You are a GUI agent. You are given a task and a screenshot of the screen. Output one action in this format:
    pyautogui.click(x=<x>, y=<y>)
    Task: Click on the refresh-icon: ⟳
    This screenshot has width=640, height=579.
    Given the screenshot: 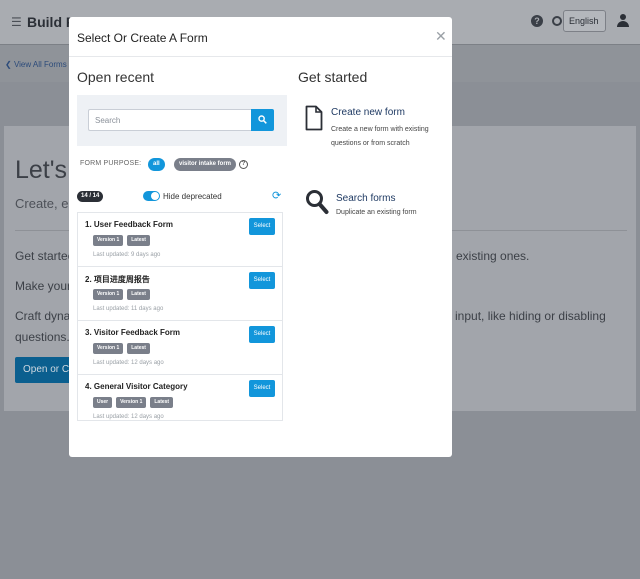 What is the action you would take?
    pyautogui.click(x=276, y=196)
    